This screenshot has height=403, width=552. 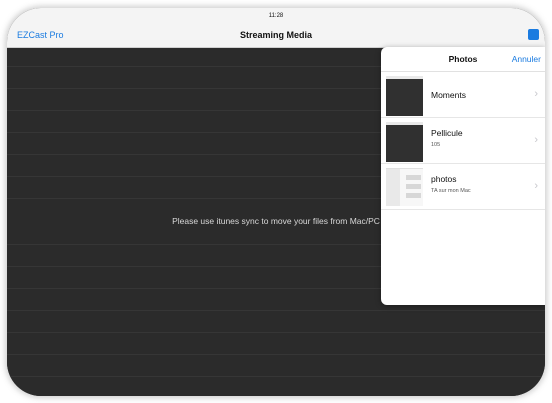 I want to click on album-name: photos, so click(x=444, y=179).